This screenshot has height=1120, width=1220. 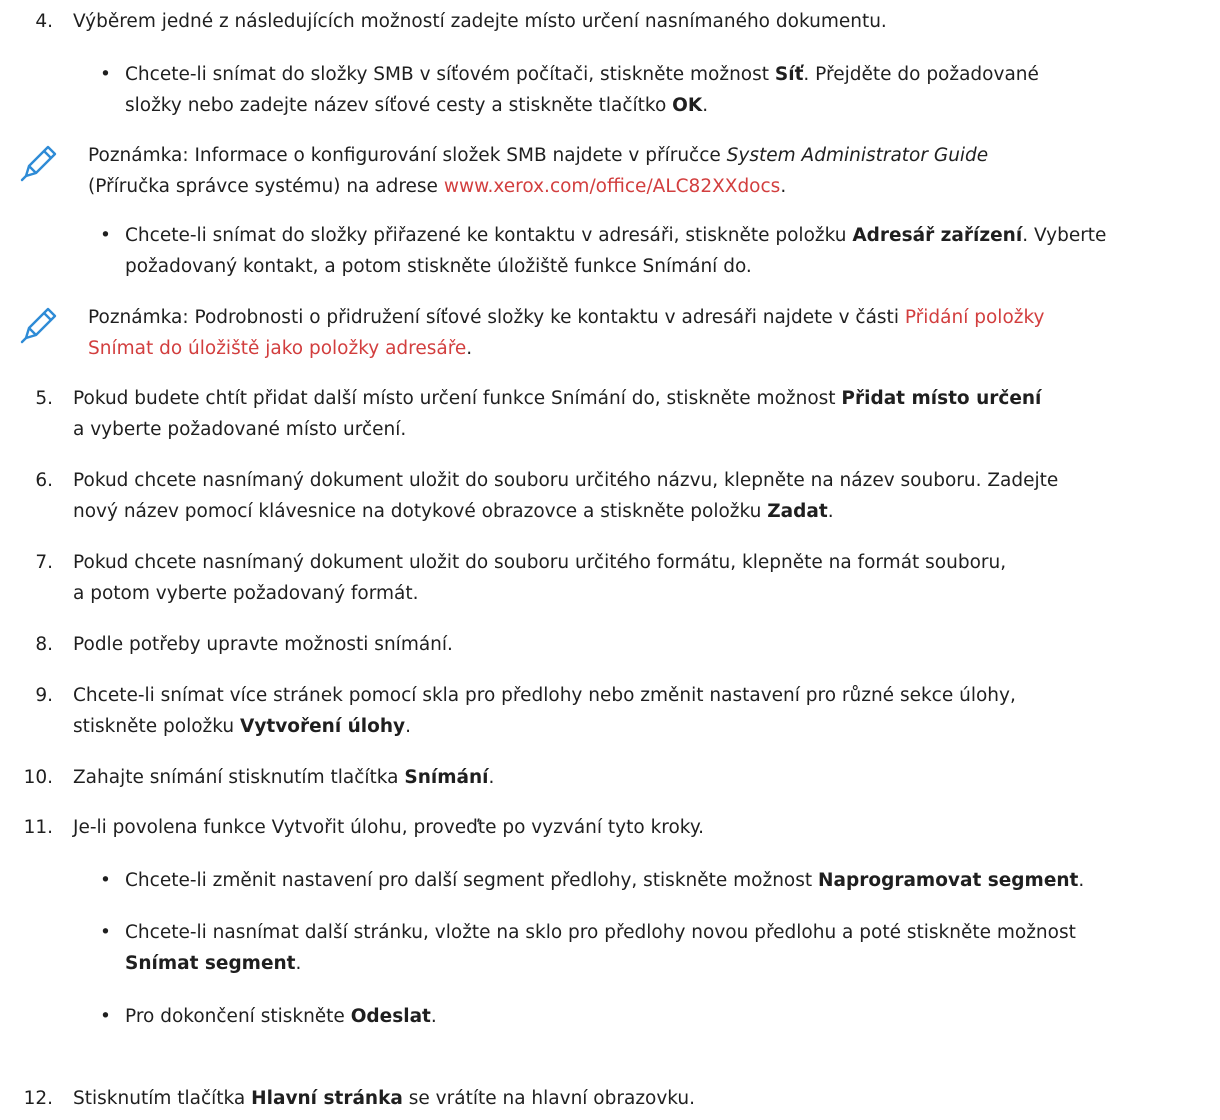 What do you see at coordinates (975, 317) in the screenshot?
I see `address-book-link: Přidání položky` at bounding box center [975, 317].